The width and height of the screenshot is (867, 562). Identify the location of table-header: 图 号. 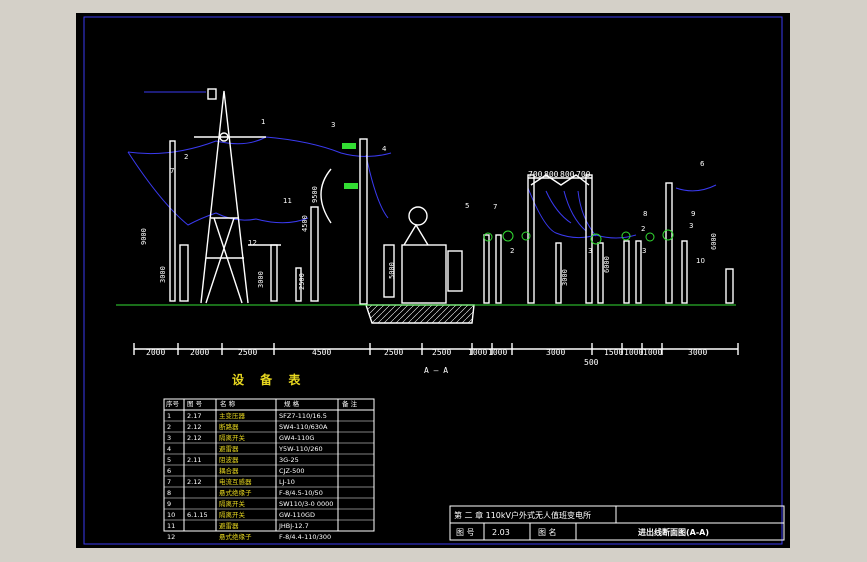
(195, 404).